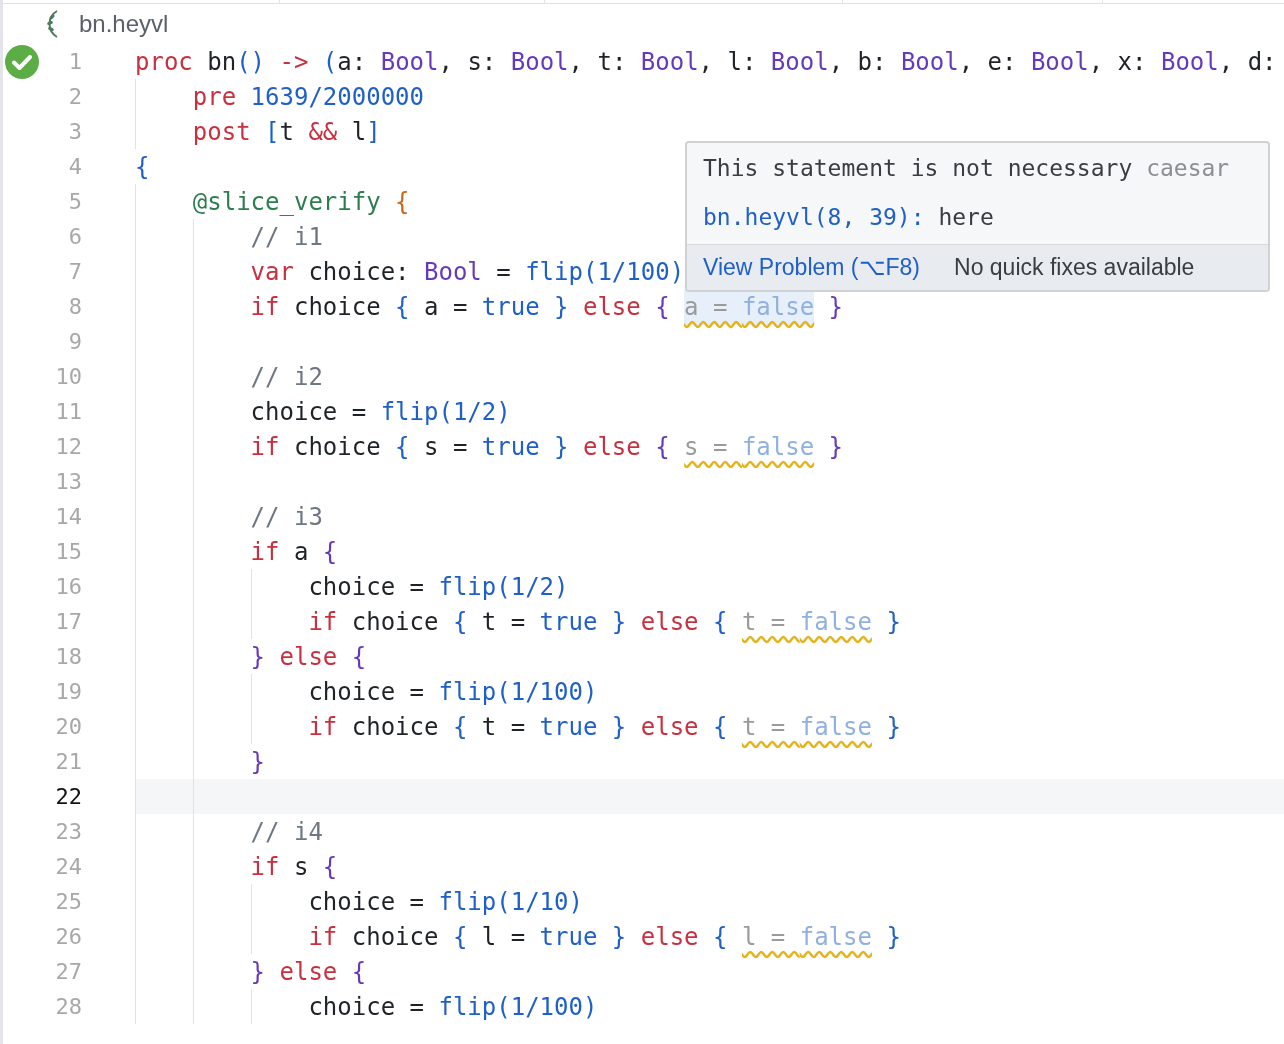 This screenshot has height=1044, width=1284. Describe the element at coordinates (814, 216) in the screenshot. I see `problem-location-link: bn.heyvl(8, 39):` at that location.